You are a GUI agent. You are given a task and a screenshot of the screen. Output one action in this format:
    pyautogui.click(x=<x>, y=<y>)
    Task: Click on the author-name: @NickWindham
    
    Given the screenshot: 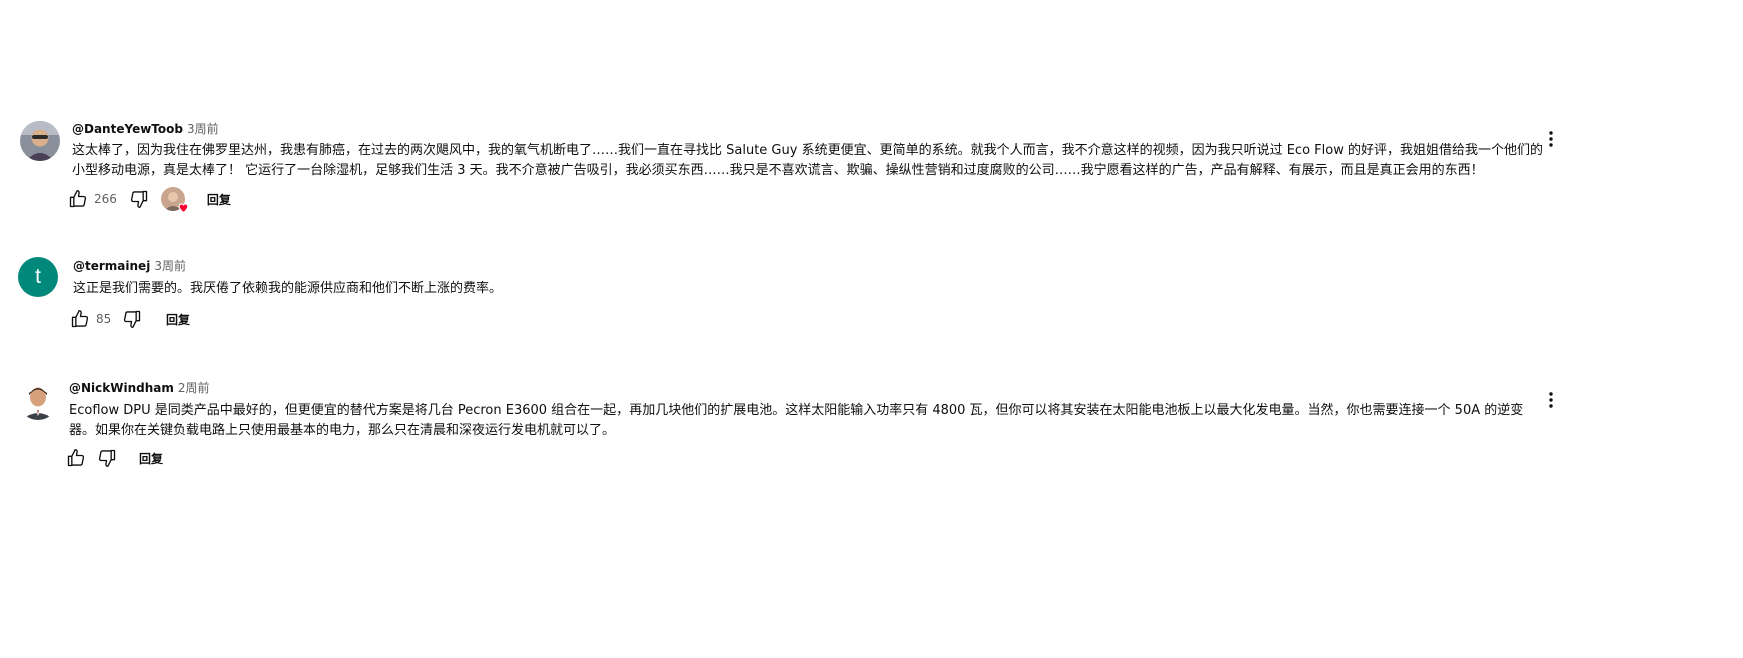 What is the action you would take?
    pyautogui.click(x=121, y=388)
    